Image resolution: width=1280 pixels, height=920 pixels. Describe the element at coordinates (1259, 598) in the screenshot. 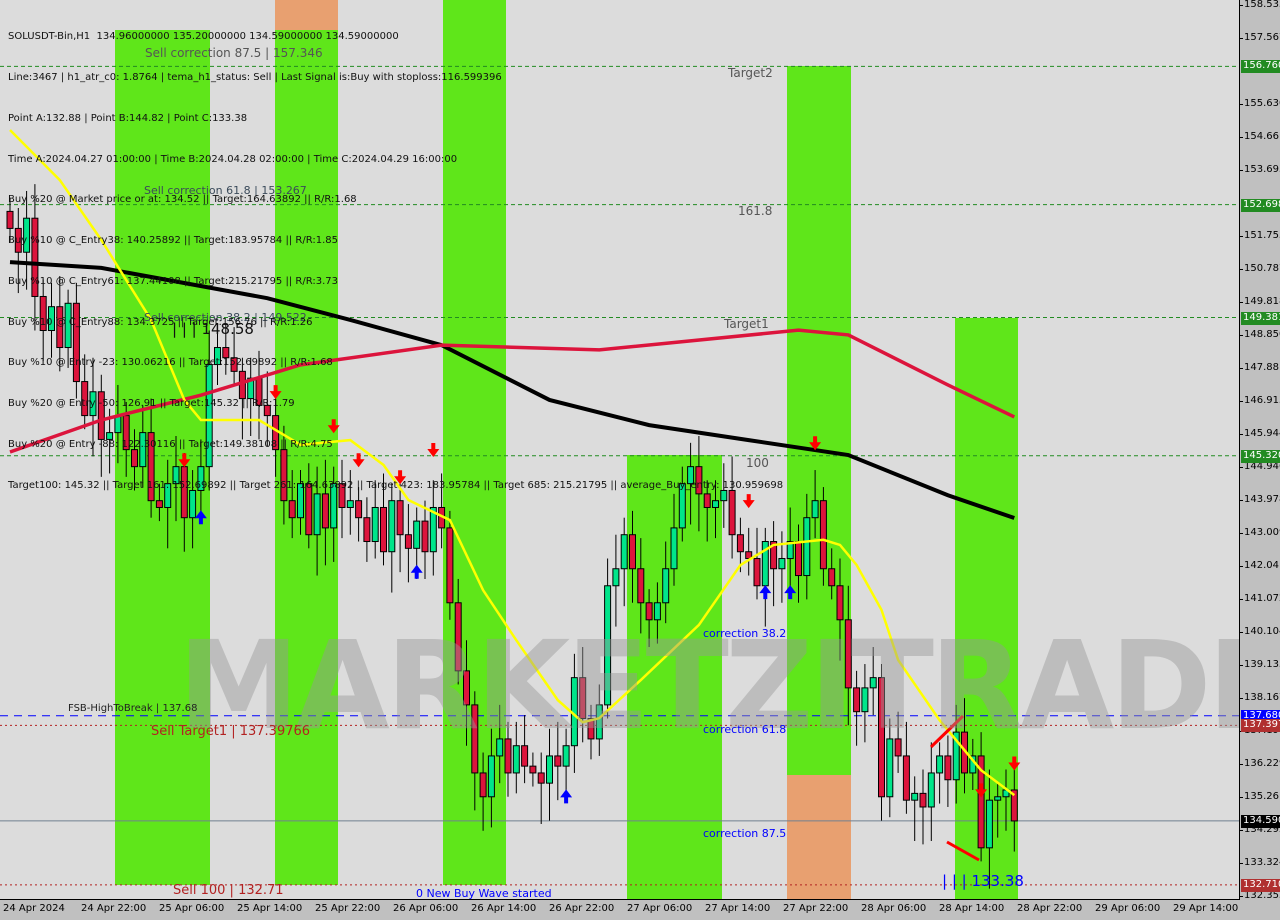

I see `price-tick: 141.072` at that location.